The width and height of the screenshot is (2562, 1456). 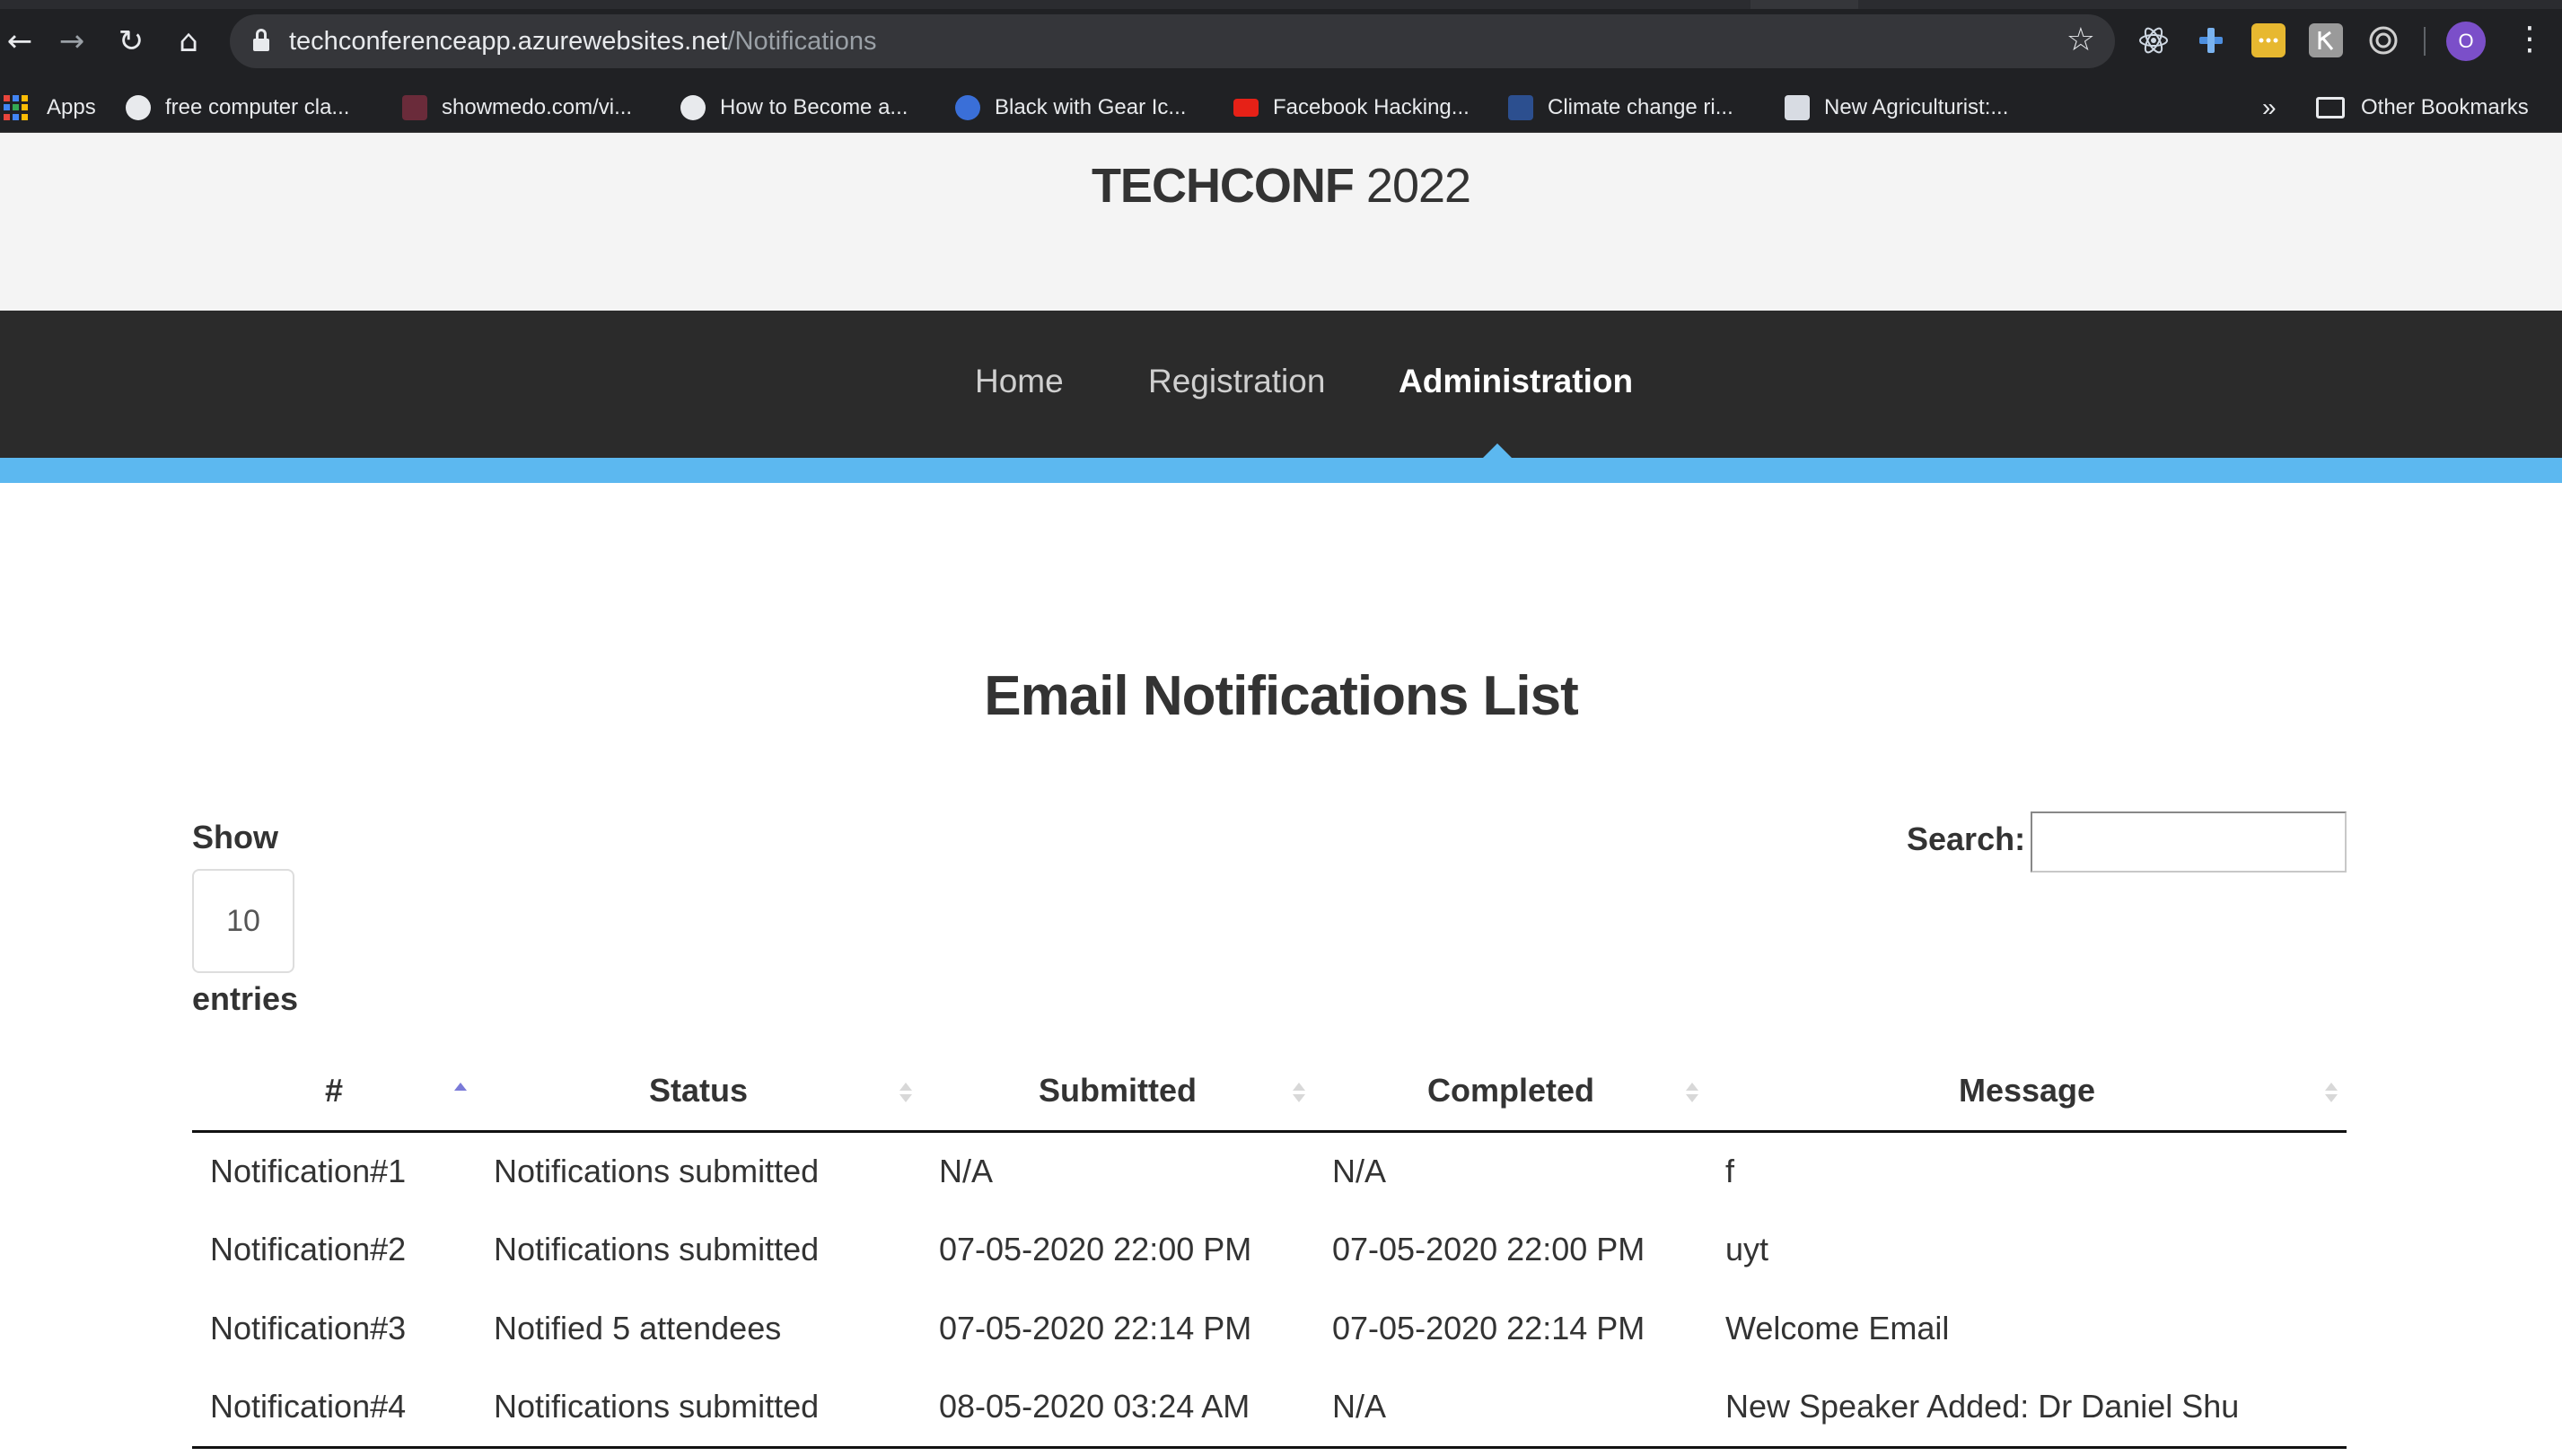 I want to click on cell-submitted: 07-05-2020 22:14 PM, so click(x=1095, y=1328).